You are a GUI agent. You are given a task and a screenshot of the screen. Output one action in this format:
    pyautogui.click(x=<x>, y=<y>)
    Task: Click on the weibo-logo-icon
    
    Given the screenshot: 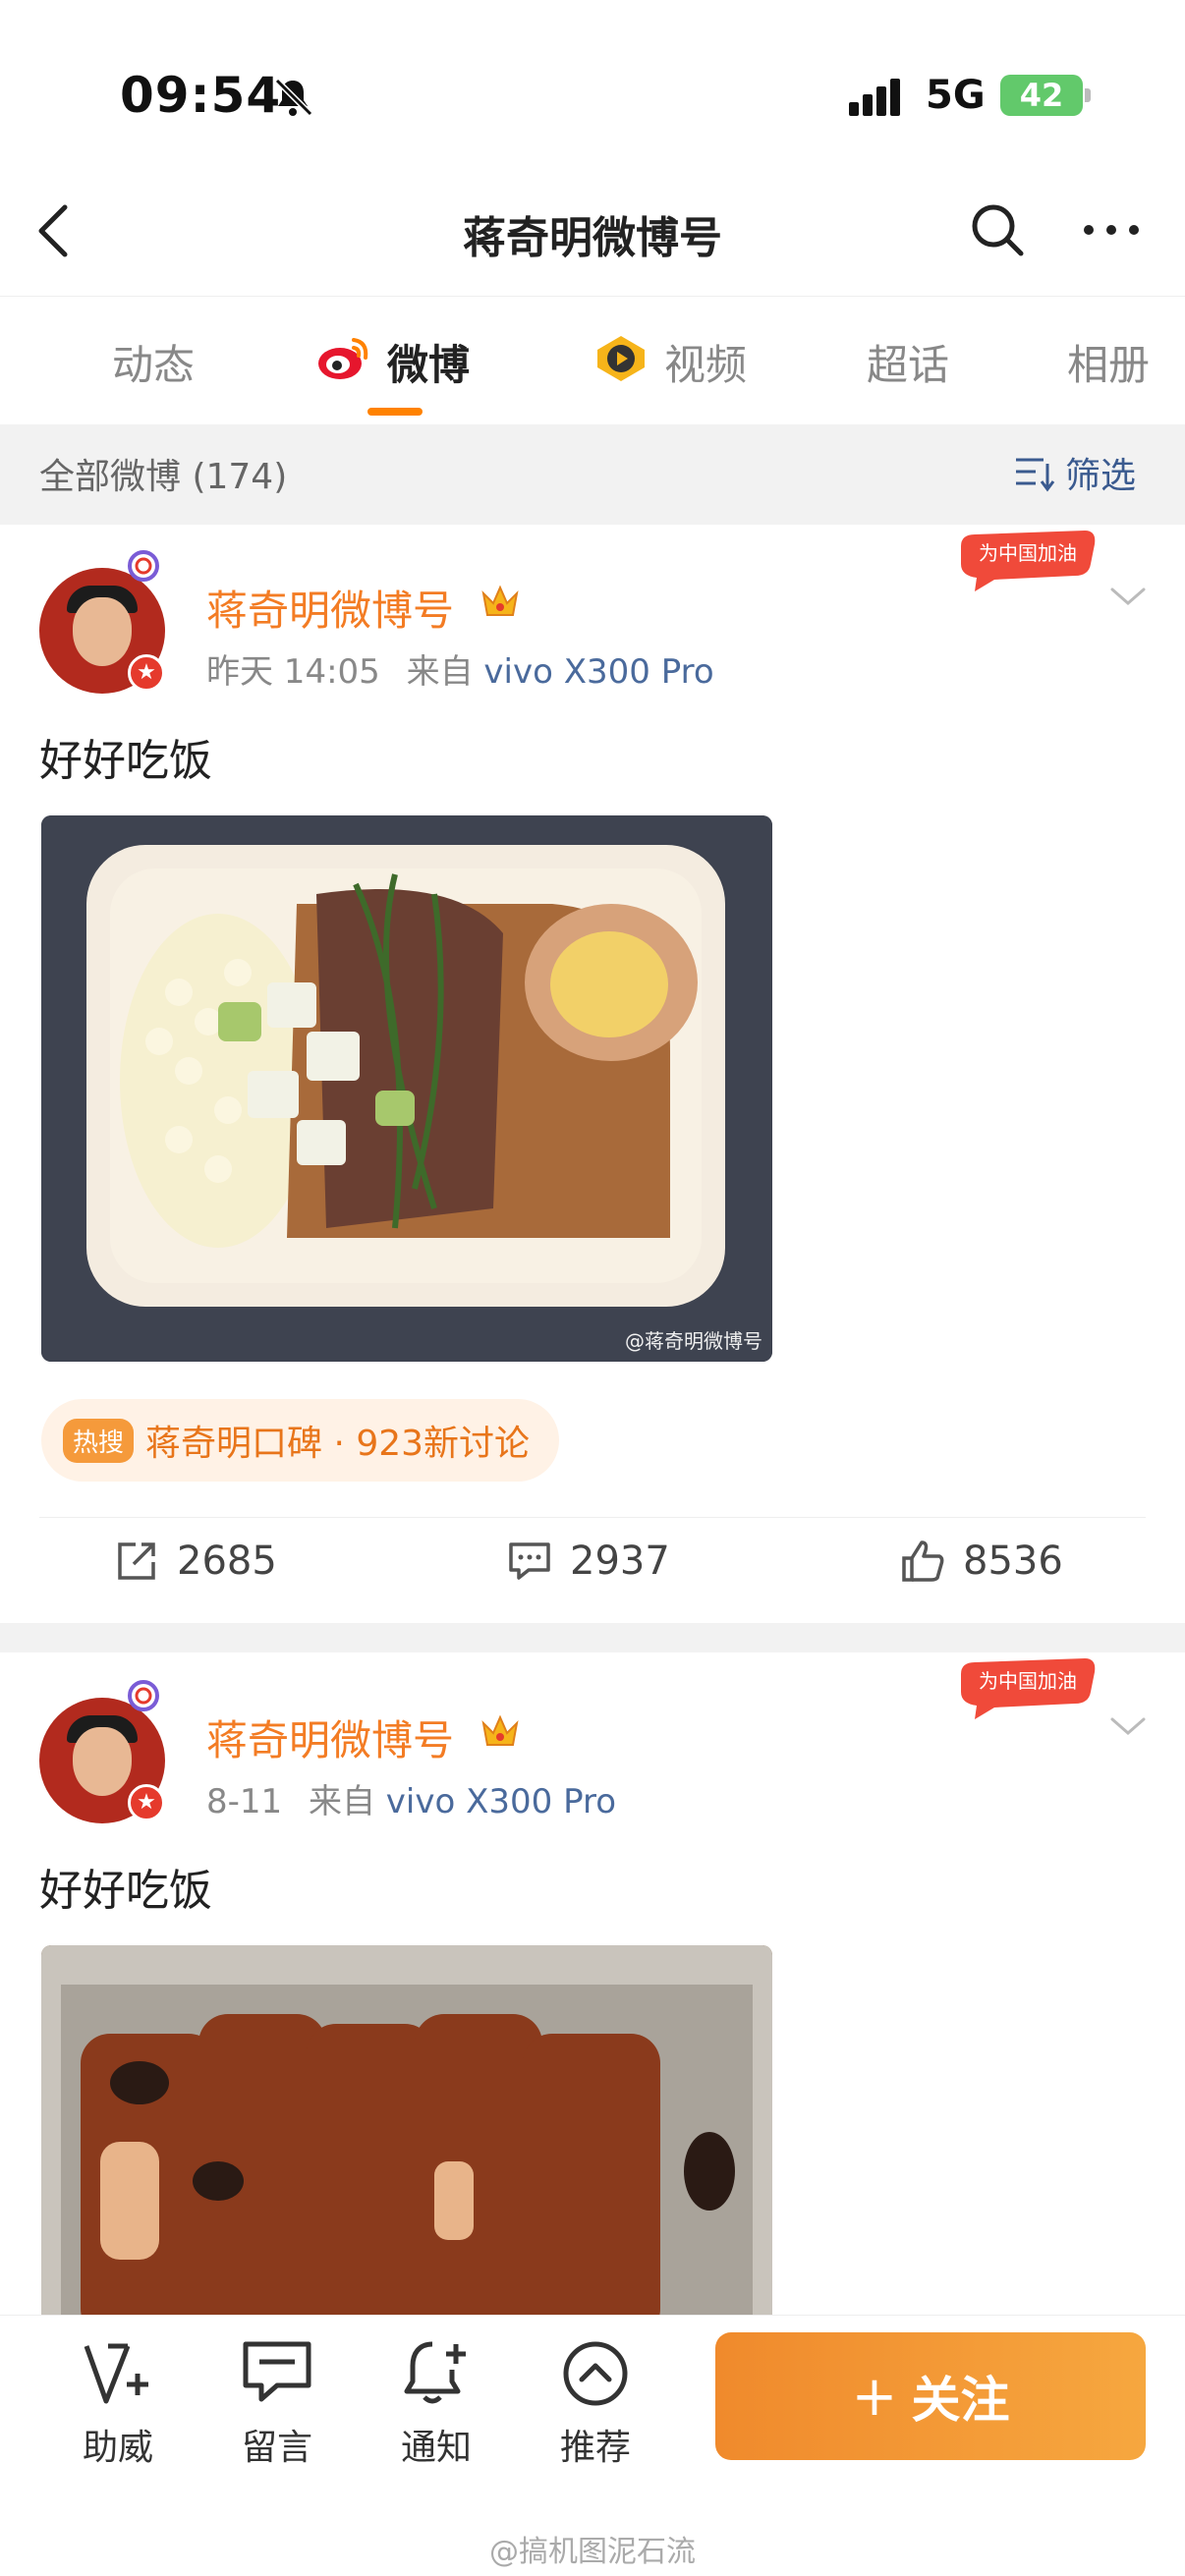 What is the action you would take?
    pyautogui.click(x=343, y=358)
    